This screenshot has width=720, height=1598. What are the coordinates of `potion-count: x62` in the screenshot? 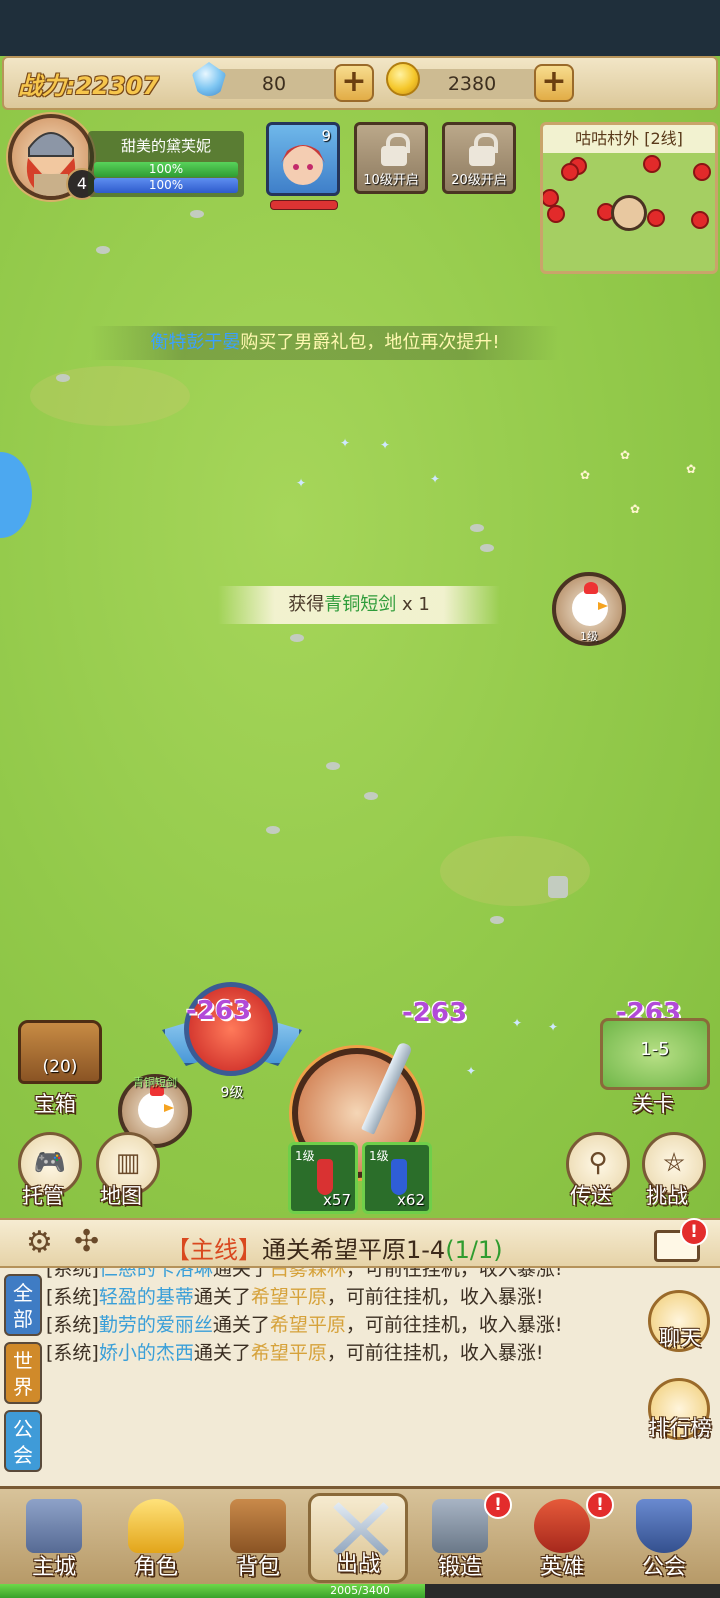 It's located at (411, 1200).